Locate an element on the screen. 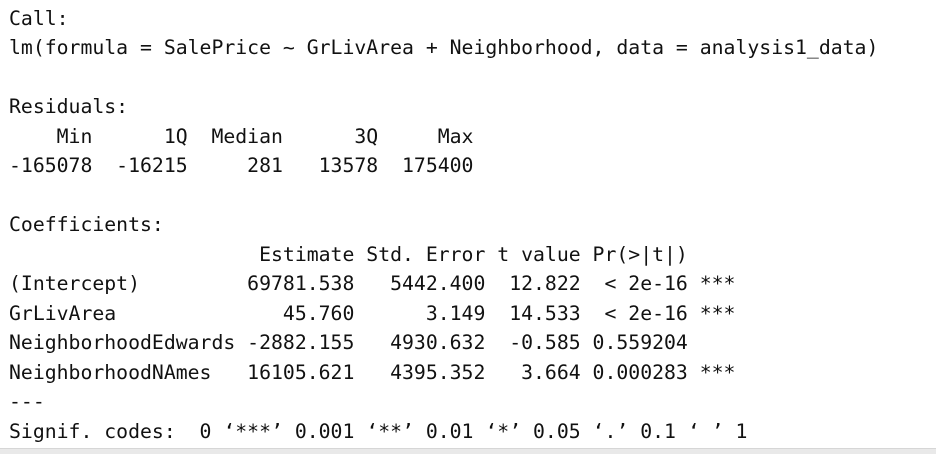 The image size is (936, 454). coefficients-header: Coefficients: is located at coordinates (86, 224).